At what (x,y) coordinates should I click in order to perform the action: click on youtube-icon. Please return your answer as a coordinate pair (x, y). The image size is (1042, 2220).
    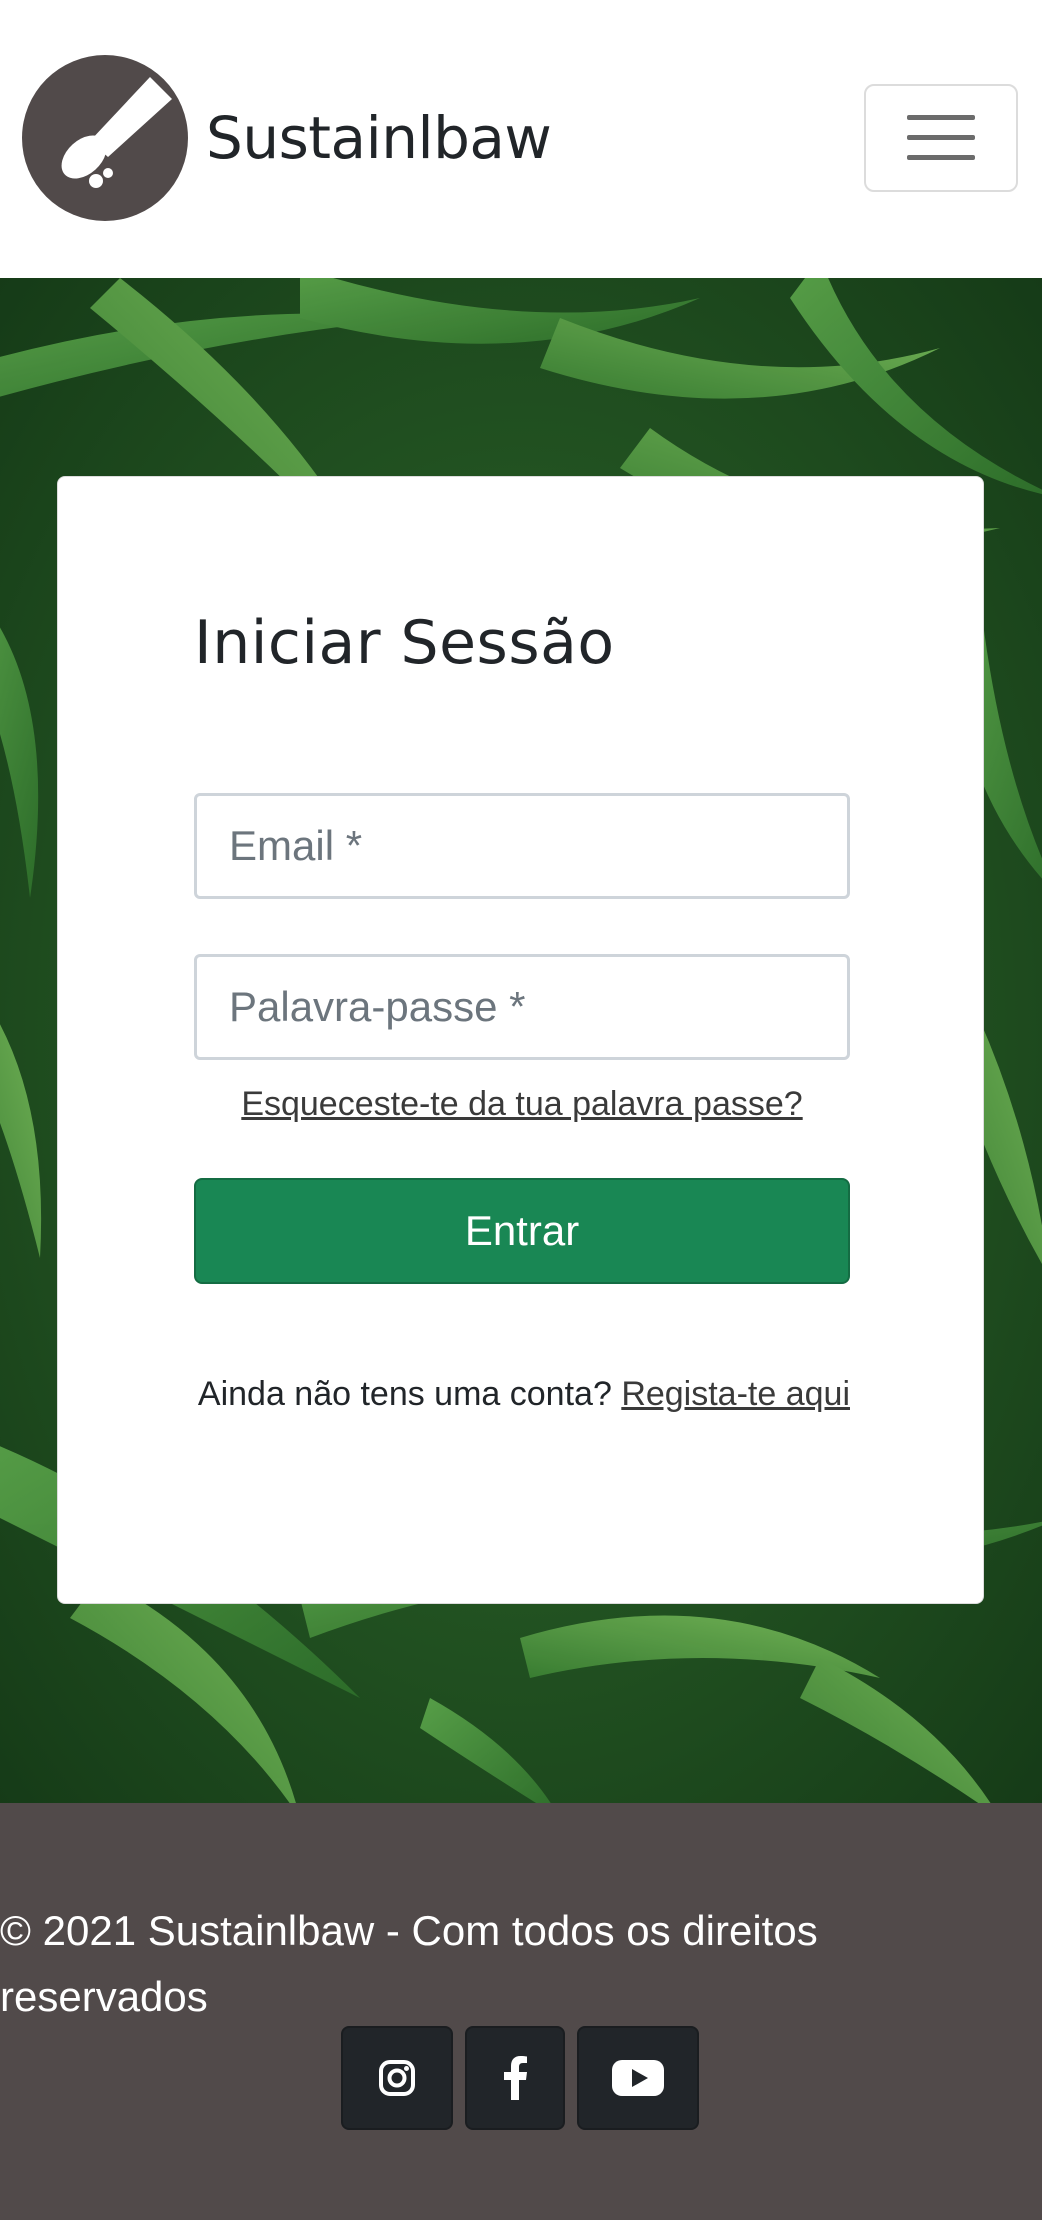
    Looking at the image, I should click on (638, 2078).